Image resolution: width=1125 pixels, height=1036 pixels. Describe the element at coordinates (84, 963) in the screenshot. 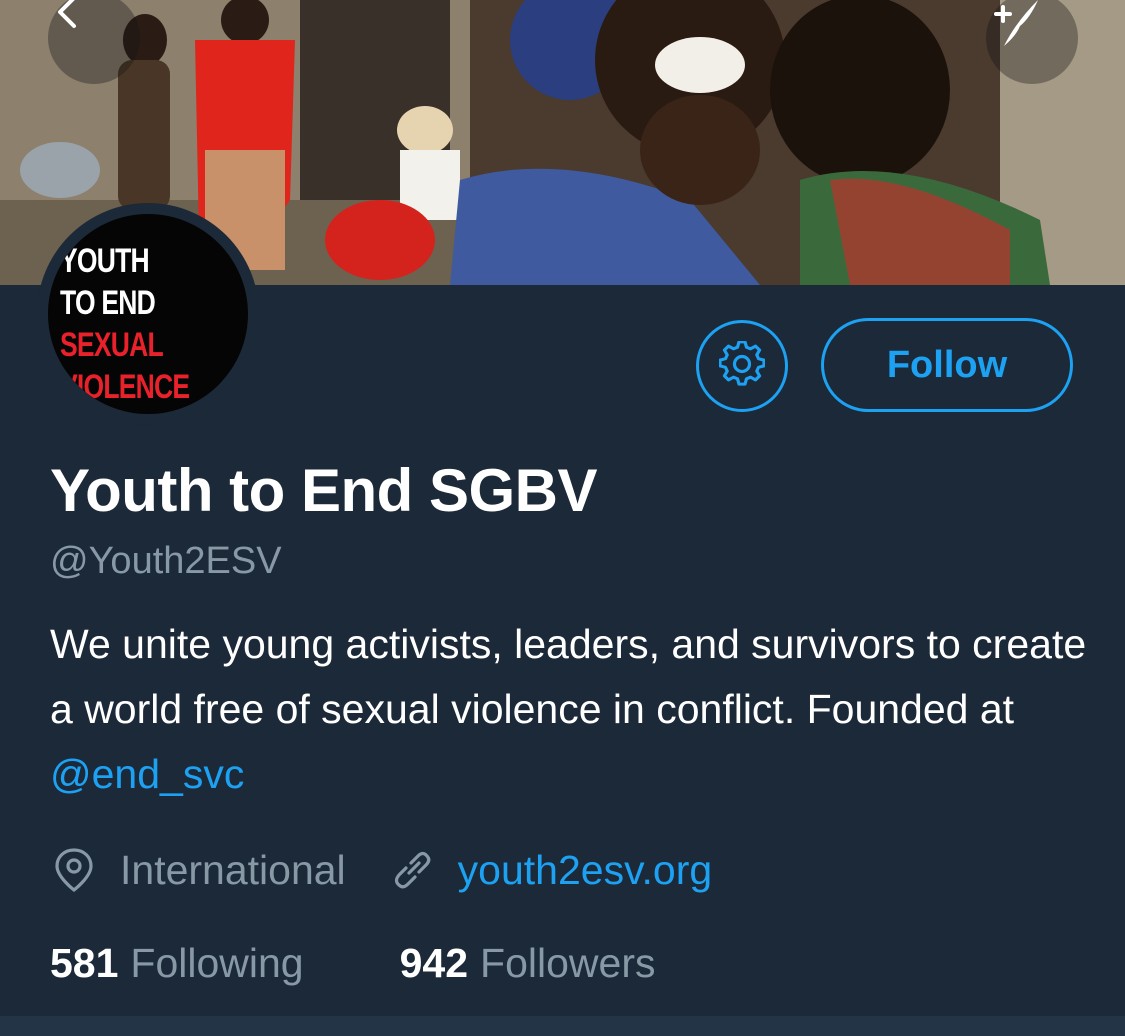

I see `following-count: 581` at that location.